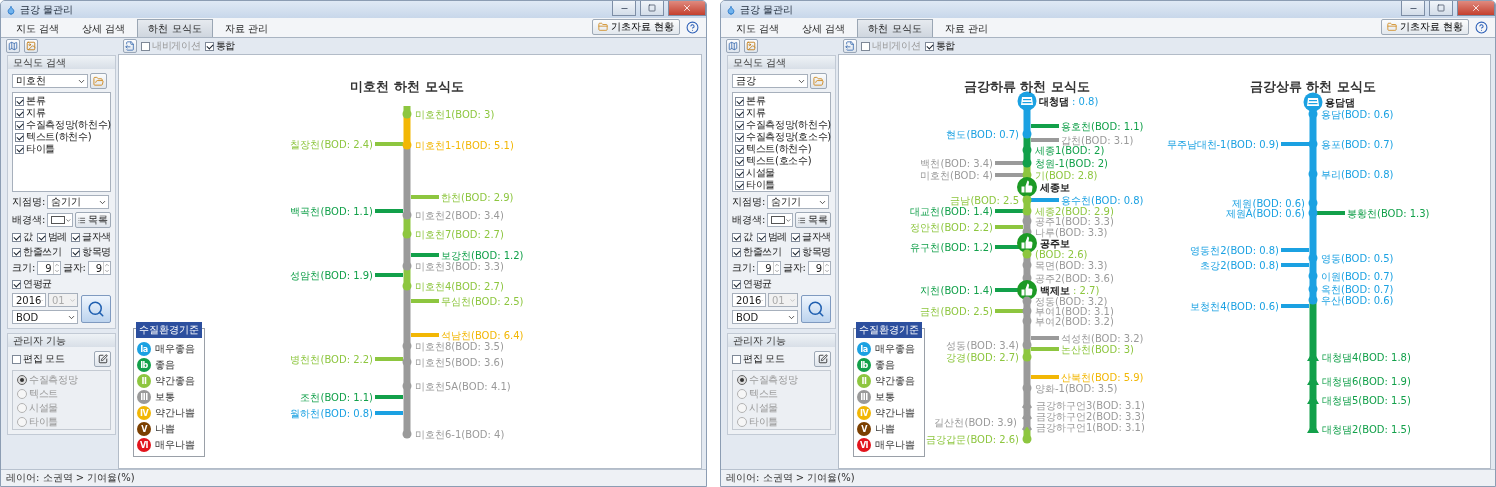  I want to click on tributary-label: 무주남대천-1(BOD: 0.9), so click(1222, 144).